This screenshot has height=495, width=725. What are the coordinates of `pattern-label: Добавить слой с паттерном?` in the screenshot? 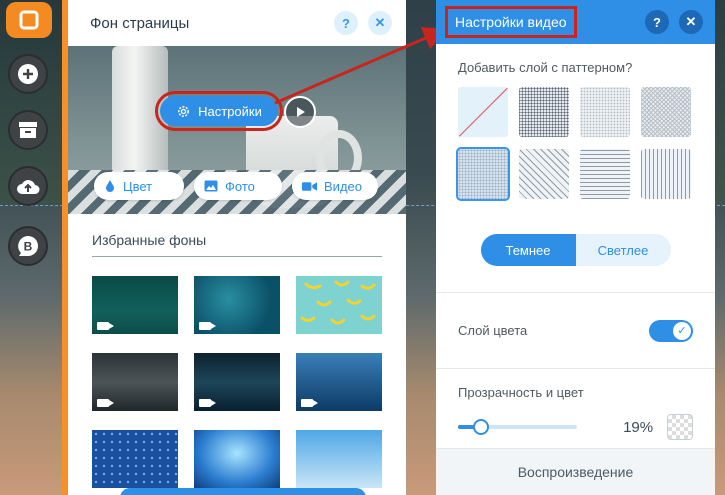 It's located at (545, 67).